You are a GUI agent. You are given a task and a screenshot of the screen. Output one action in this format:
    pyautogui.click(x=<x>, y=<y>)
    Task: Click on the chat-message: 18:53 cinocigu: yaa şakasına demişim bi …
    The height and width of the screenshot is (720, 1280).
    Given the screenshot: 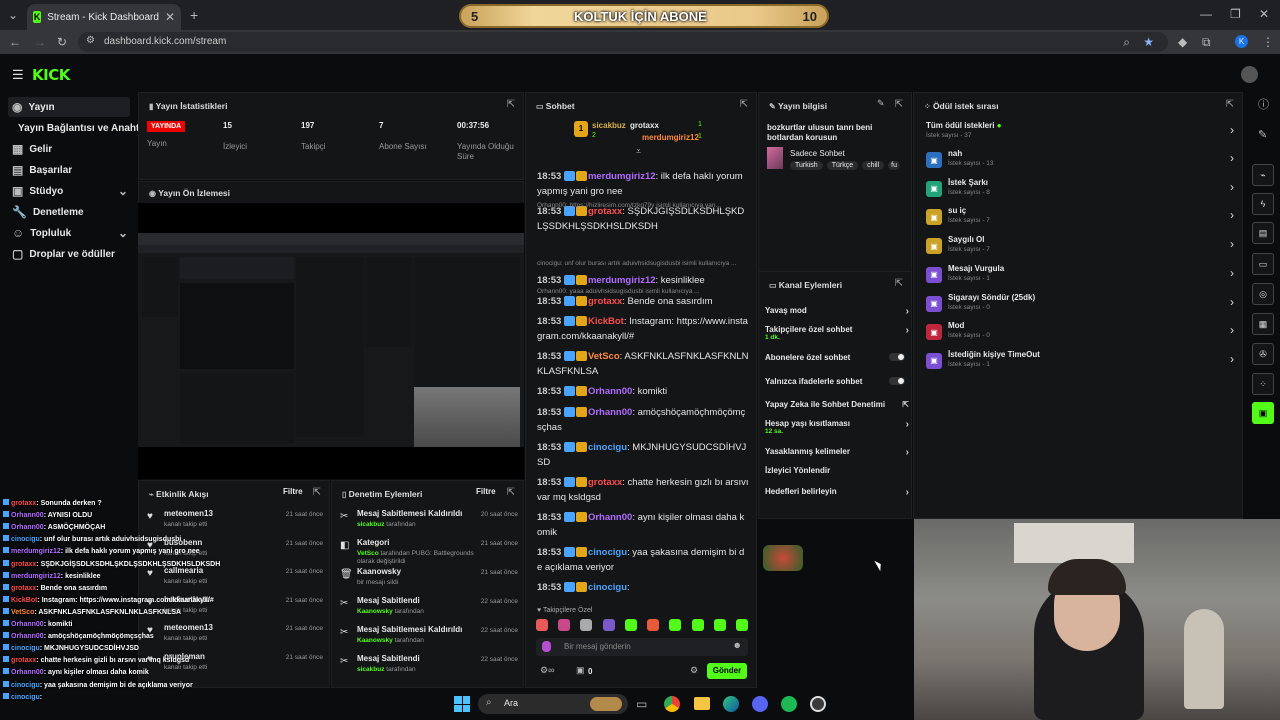 What is the action you would take?
    pyautogui.click(x=643, y=560)
    